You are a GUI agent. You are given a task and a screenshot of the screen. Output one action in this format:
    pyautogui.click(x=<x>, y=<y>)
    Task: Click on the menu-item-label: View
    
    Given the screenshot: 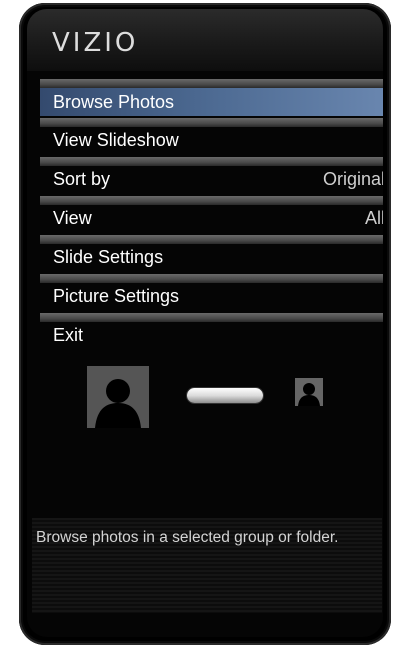 What is the action you would take?
    pyautogui.click(x=72, y=218)
    